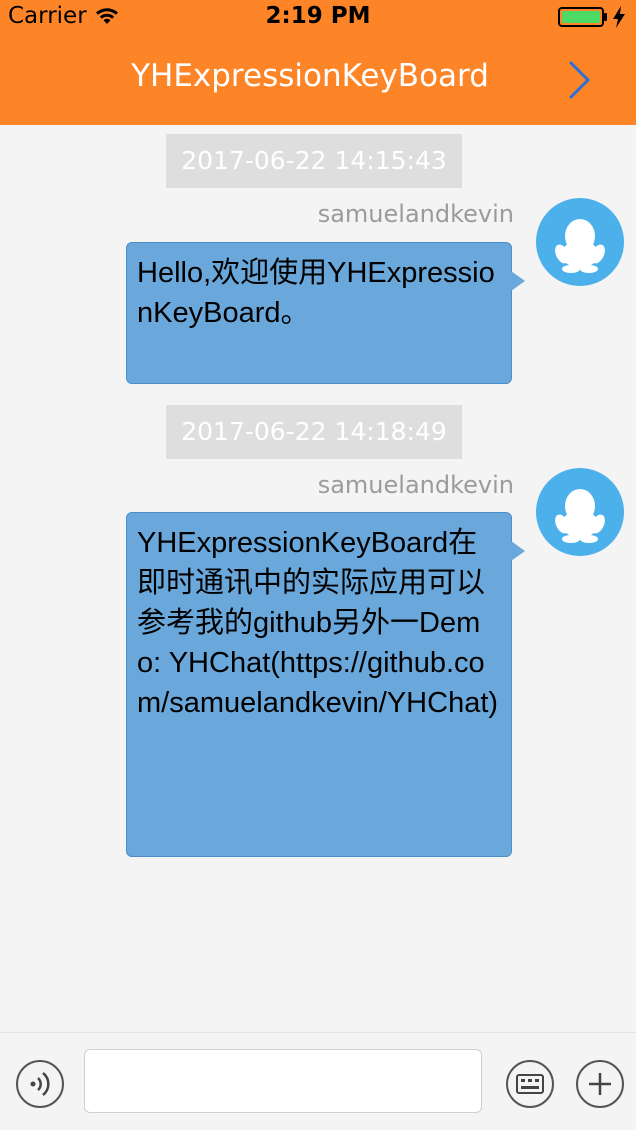 The image size is (636, 1130). Describe the element at coordinates (619, 17) in the screenshot. I see `charging-icon` at that location.